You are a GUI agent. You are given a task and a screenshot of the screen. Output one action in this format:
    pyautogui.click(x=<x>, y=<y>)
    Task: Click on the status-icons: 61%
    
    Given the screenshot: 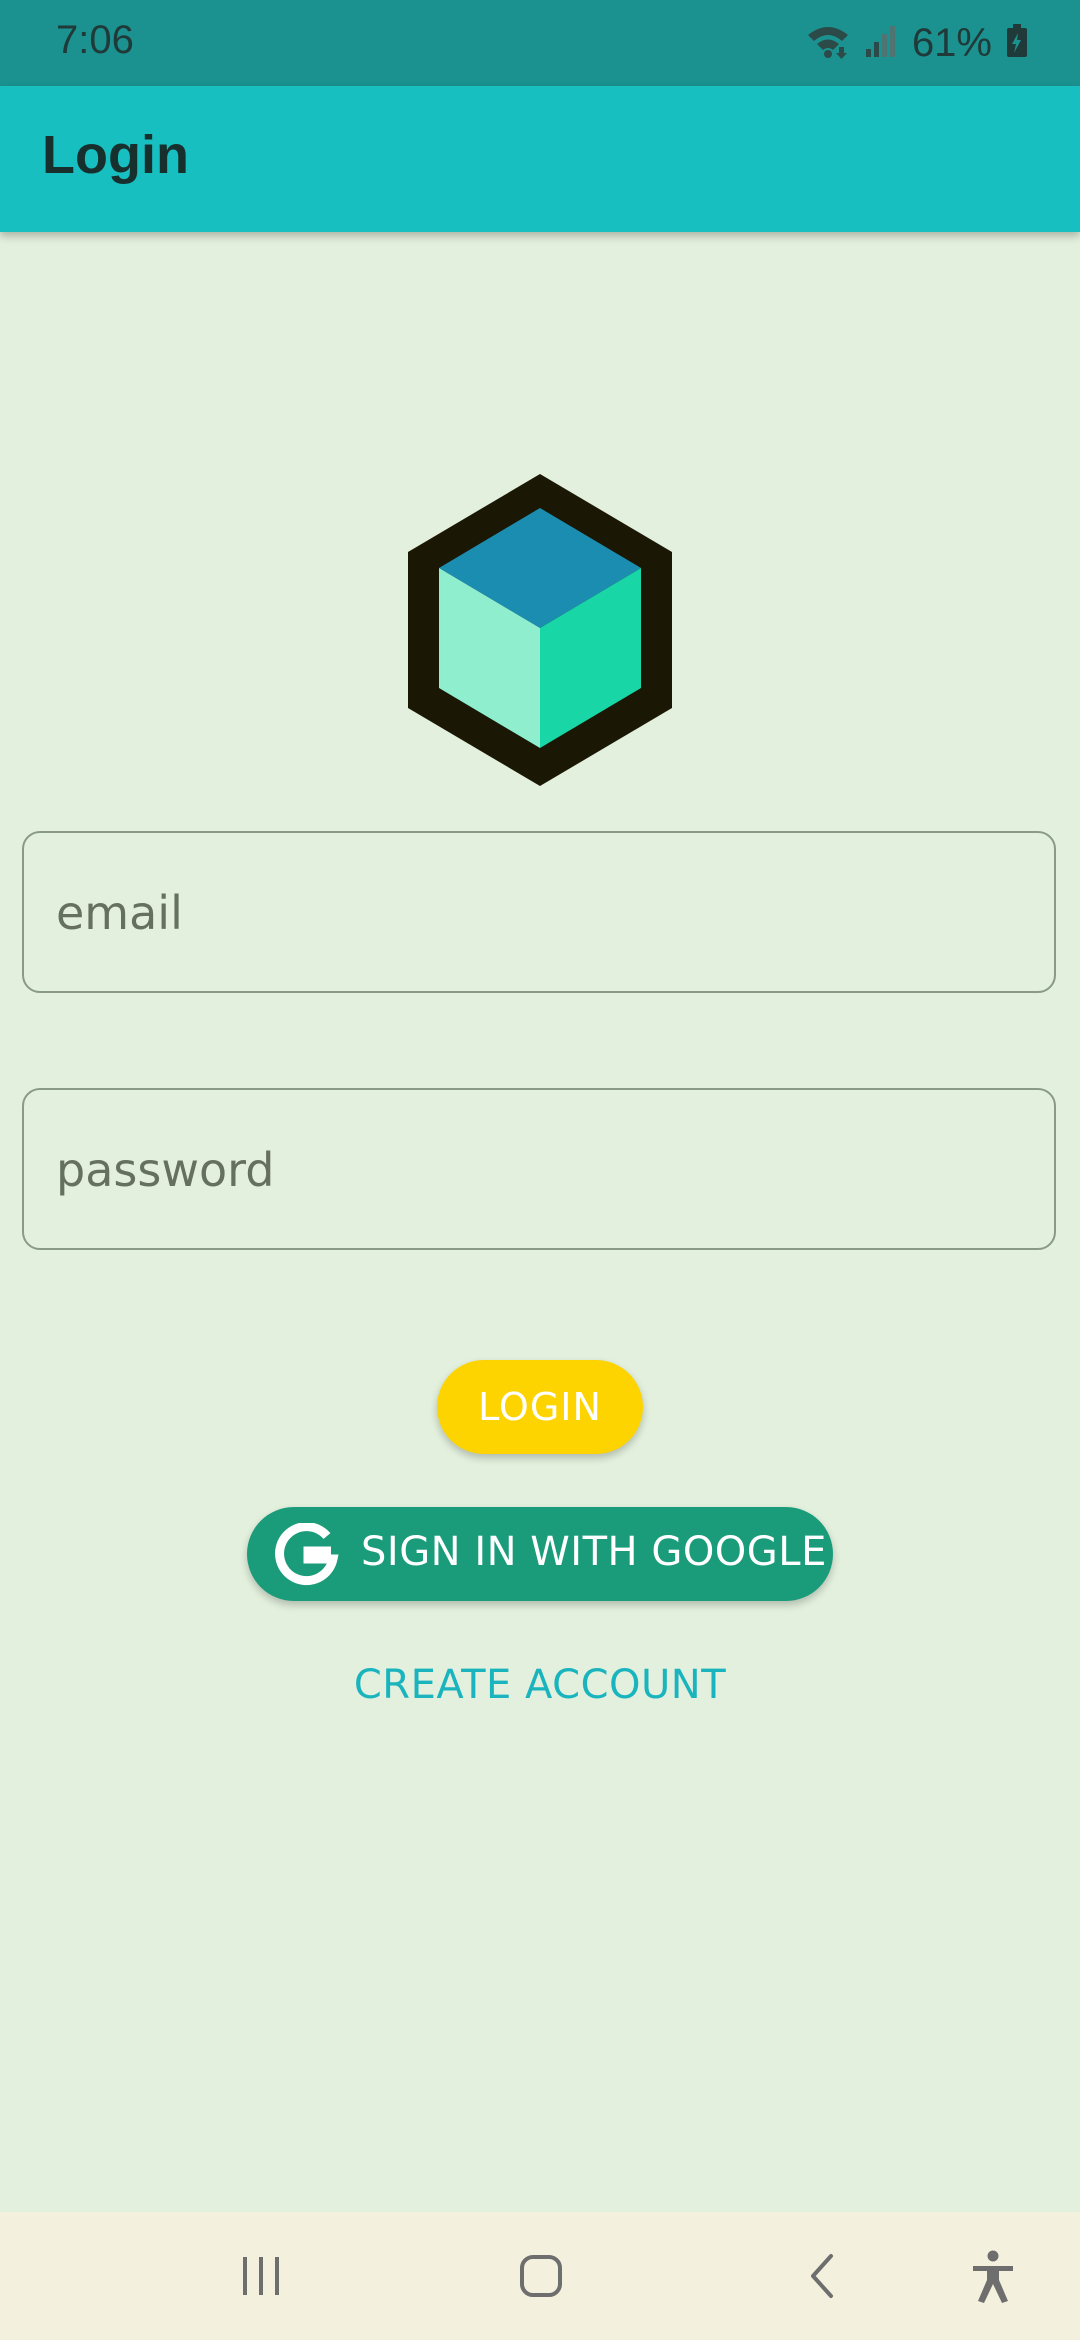 What is the action you would take?
    pyautogui.click(x=917, y=43)
    